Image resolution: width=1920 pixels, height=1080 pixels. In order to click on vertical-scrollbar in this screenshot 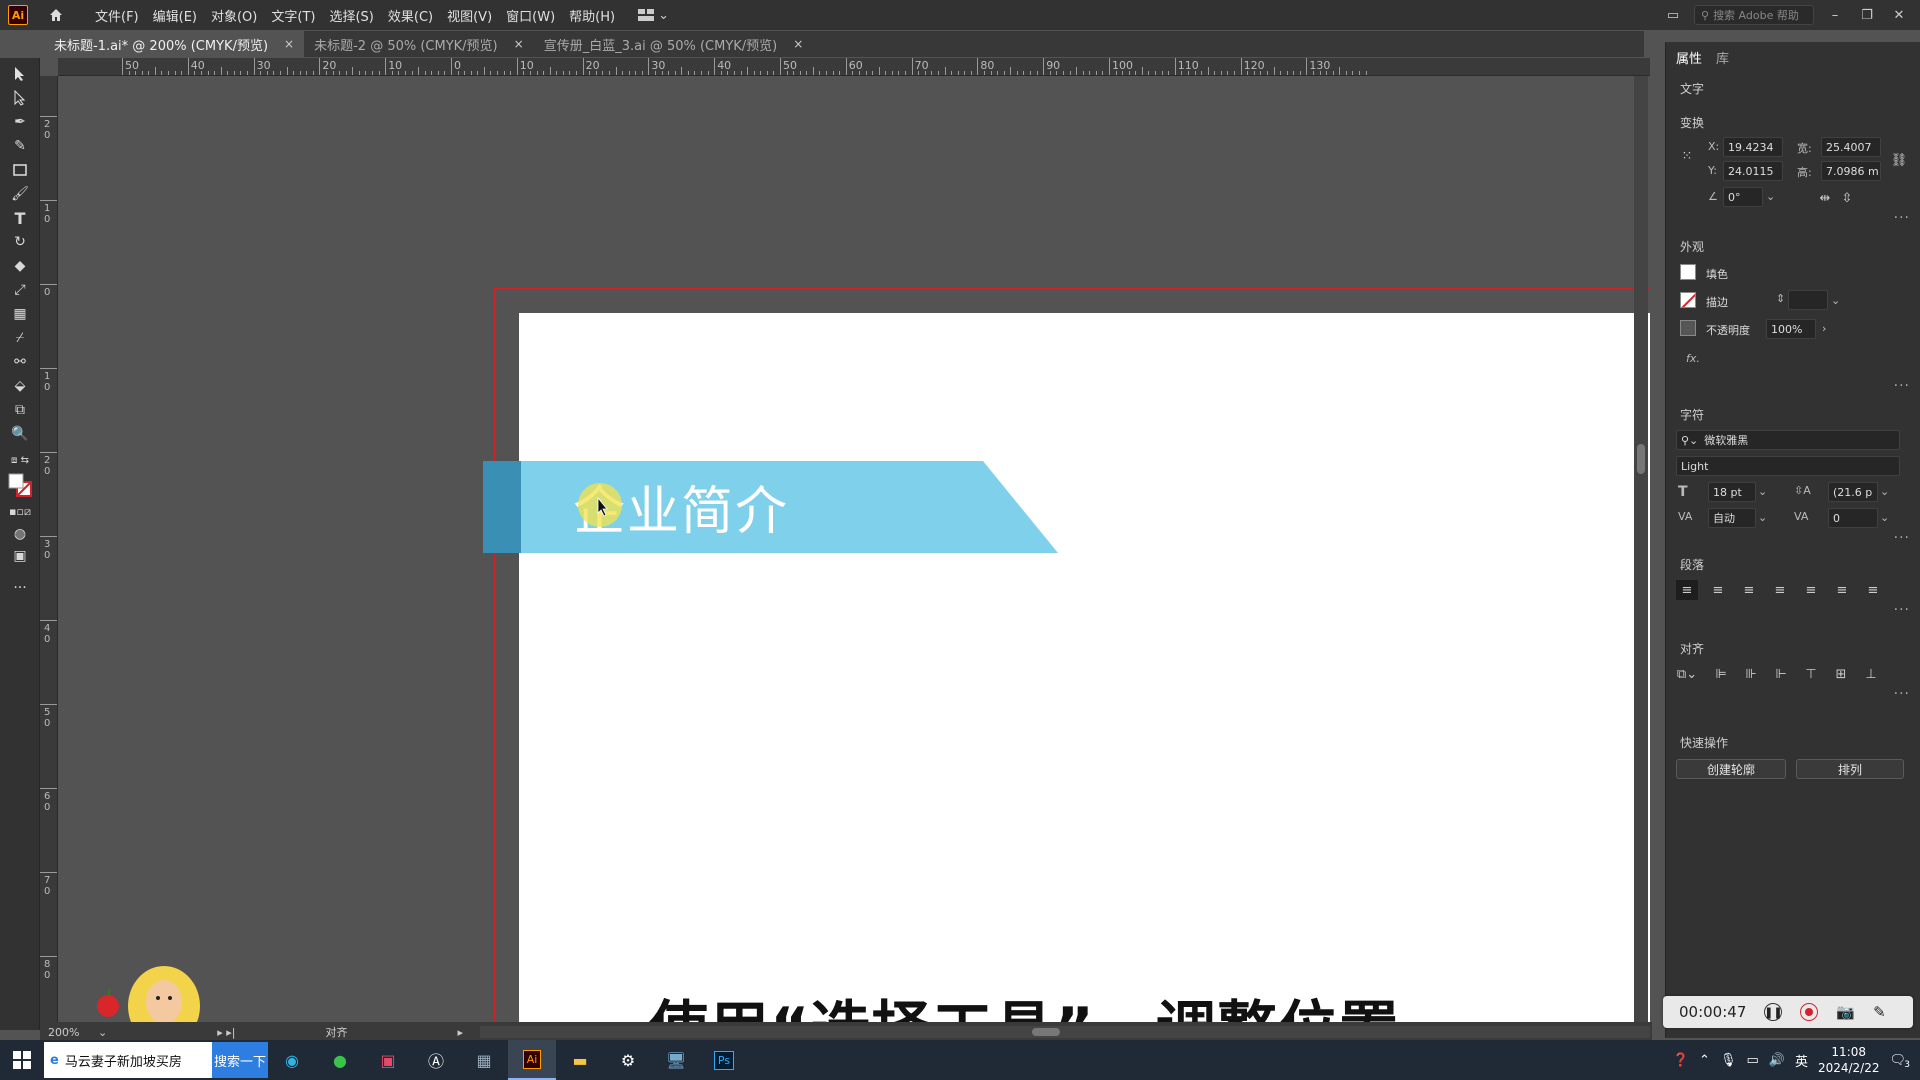, I will do `click(1641, 549)`.